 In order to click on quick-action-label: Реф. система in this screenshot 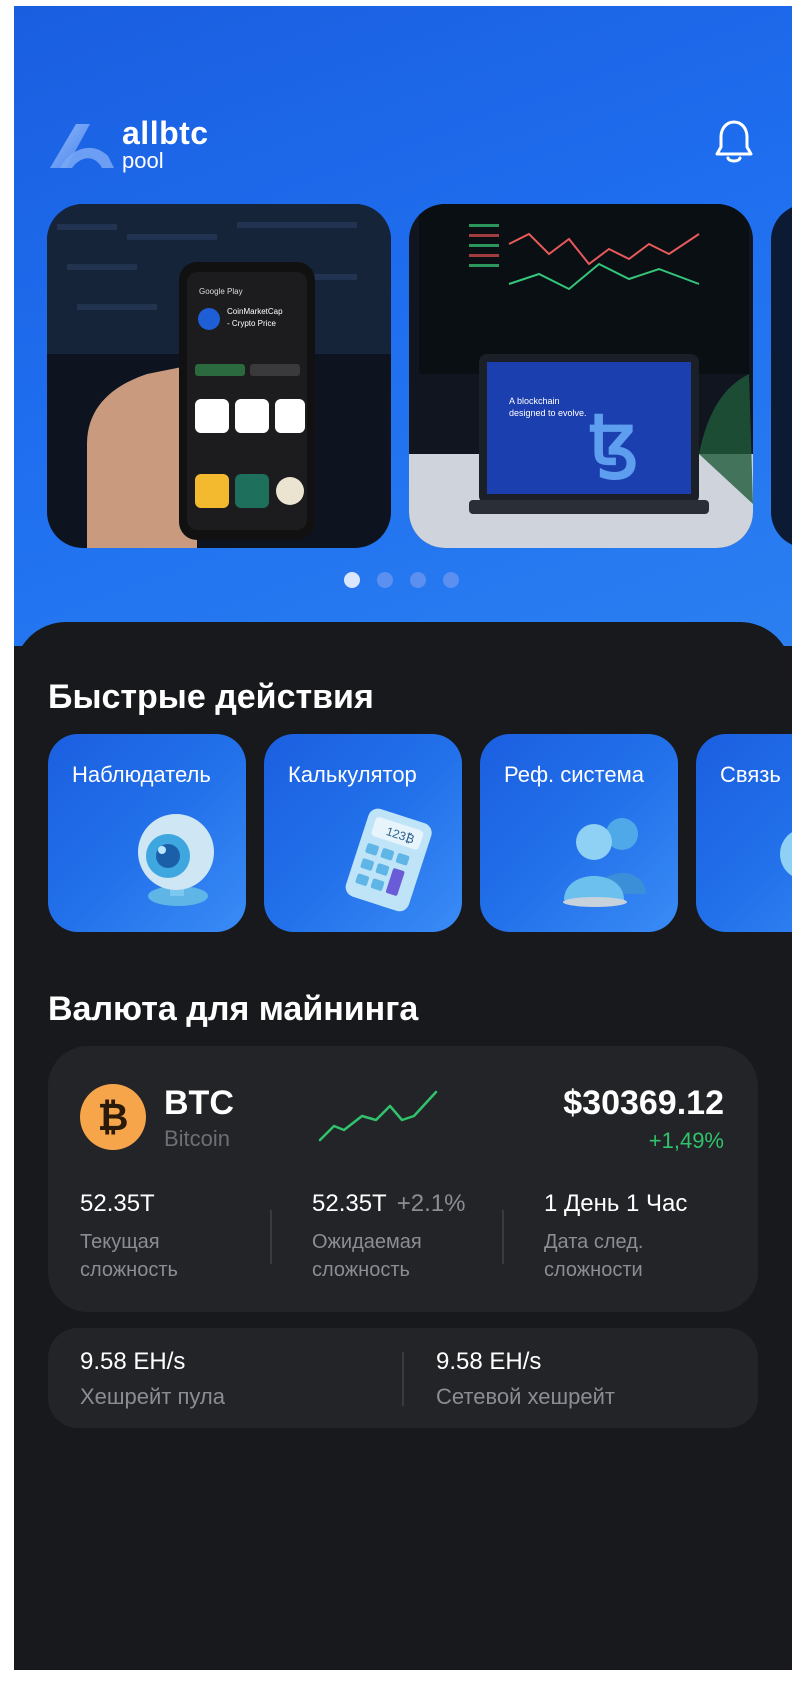, I will do `click(574, 774)`.